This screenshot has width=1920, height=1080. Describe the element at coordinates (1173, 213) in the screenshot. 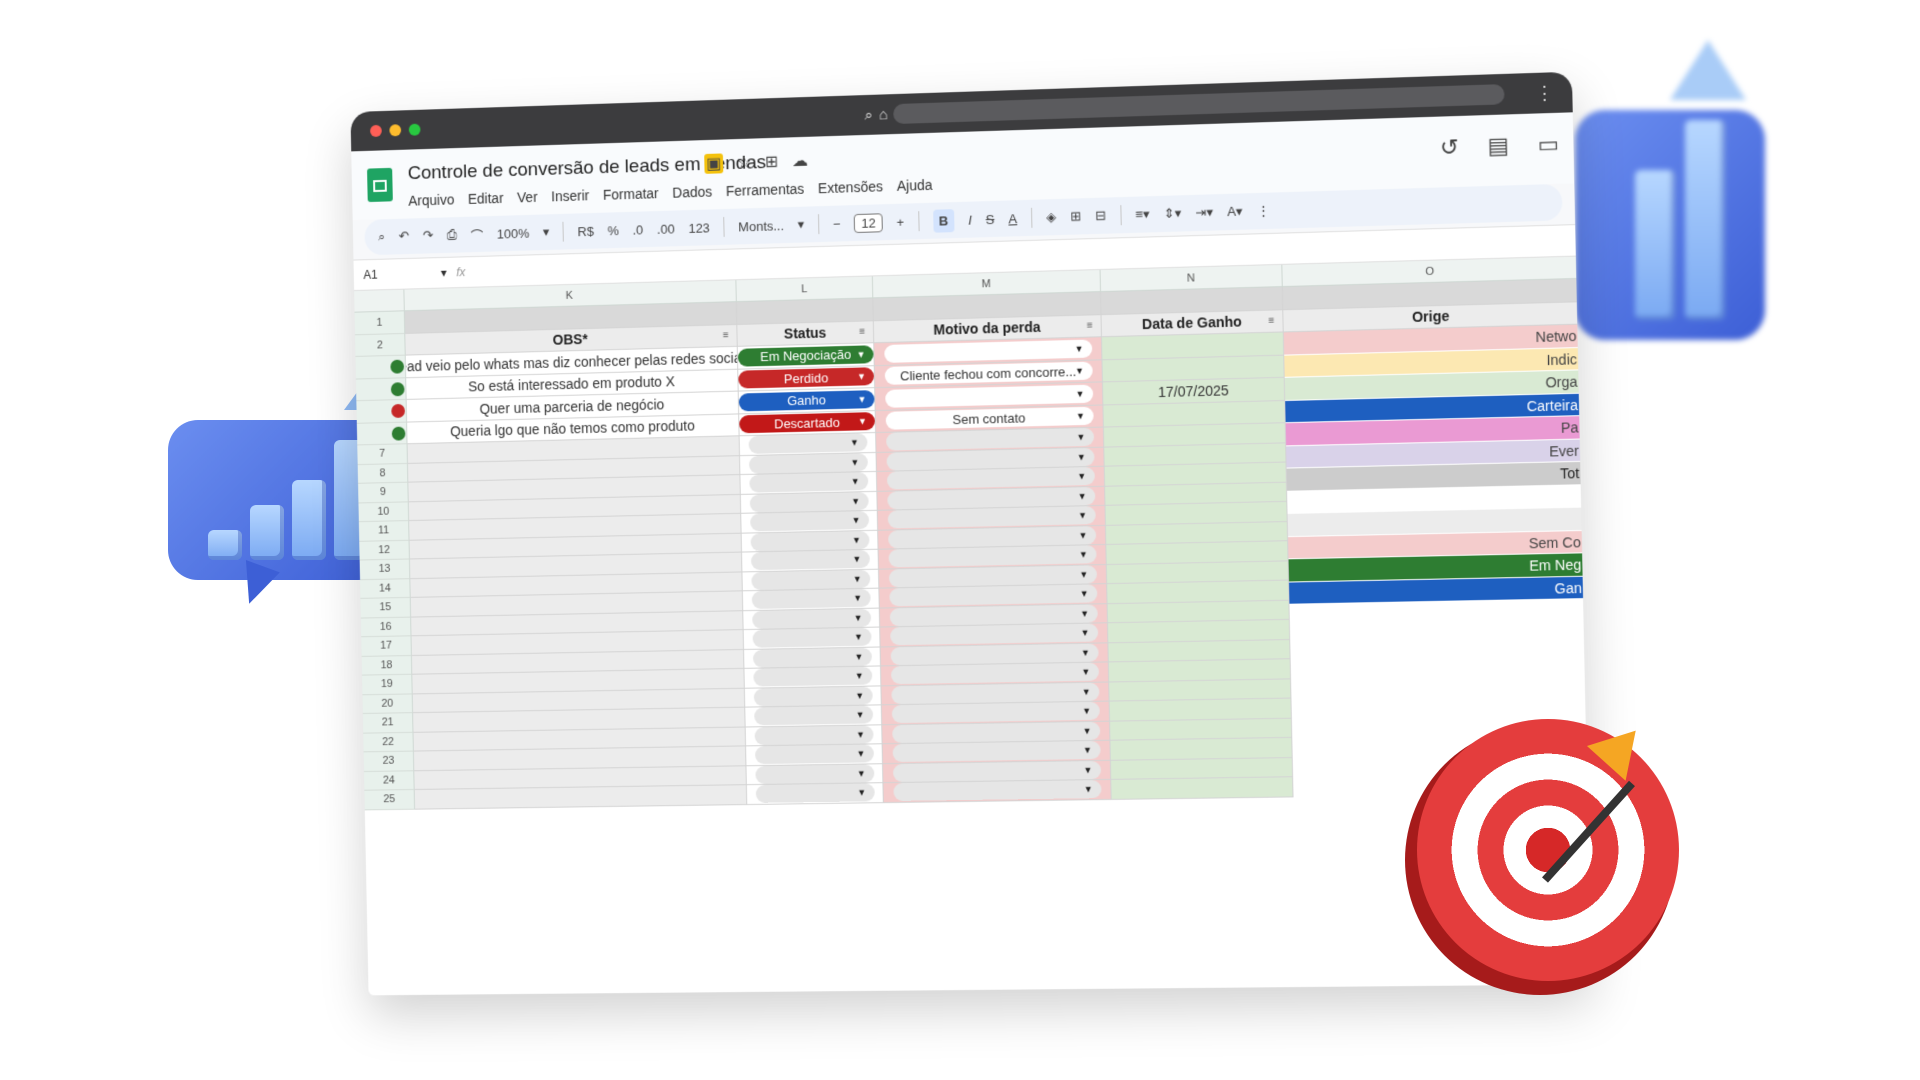

I see `align-vertical-icon: ⇕▾` at that location.